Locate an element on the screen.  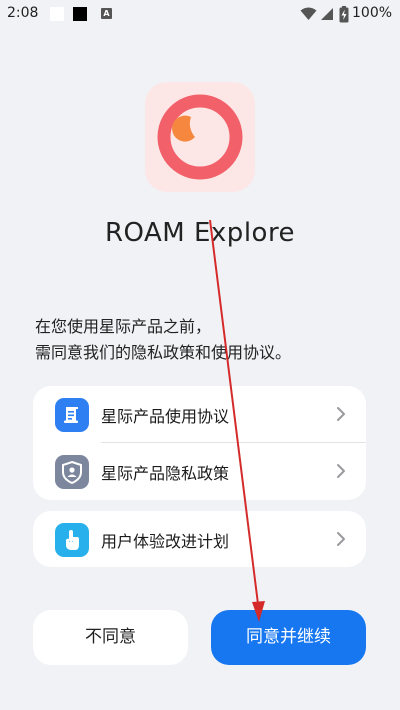
agreements-card: 星际产品使用协议 星际产品隐私政策 is located at coordinates (199, 443).